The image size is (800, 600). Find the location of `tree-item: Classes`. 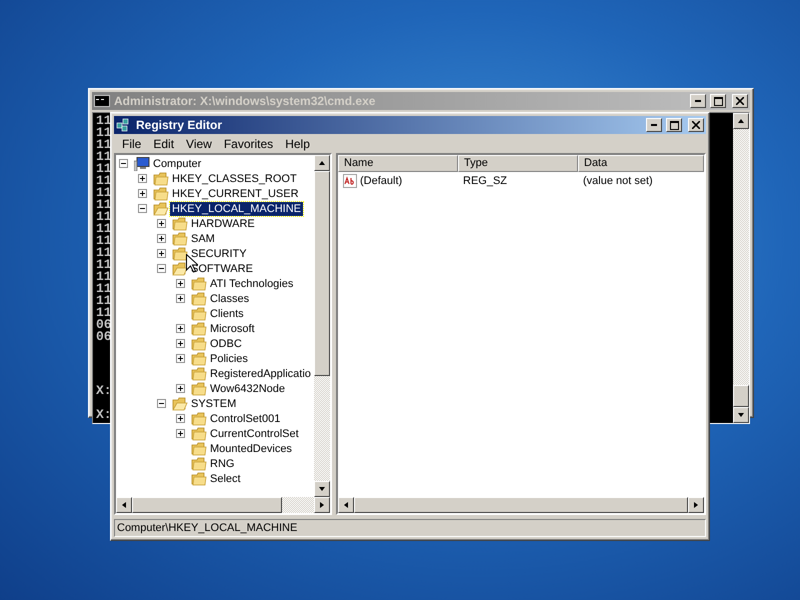

tree-item: Classes is located at coordinates (230, 299).